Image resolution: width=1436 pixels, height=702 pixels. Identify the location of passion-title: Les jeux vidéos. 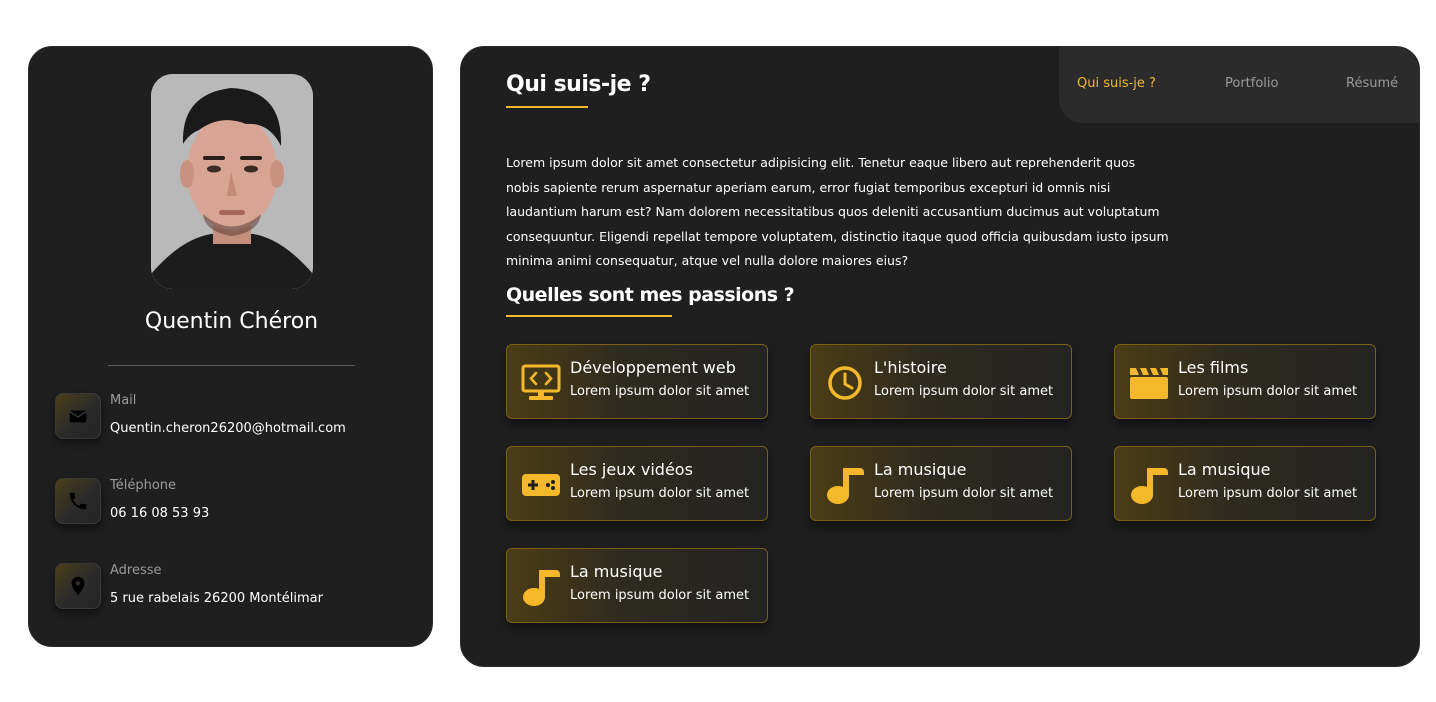
(631, 469).